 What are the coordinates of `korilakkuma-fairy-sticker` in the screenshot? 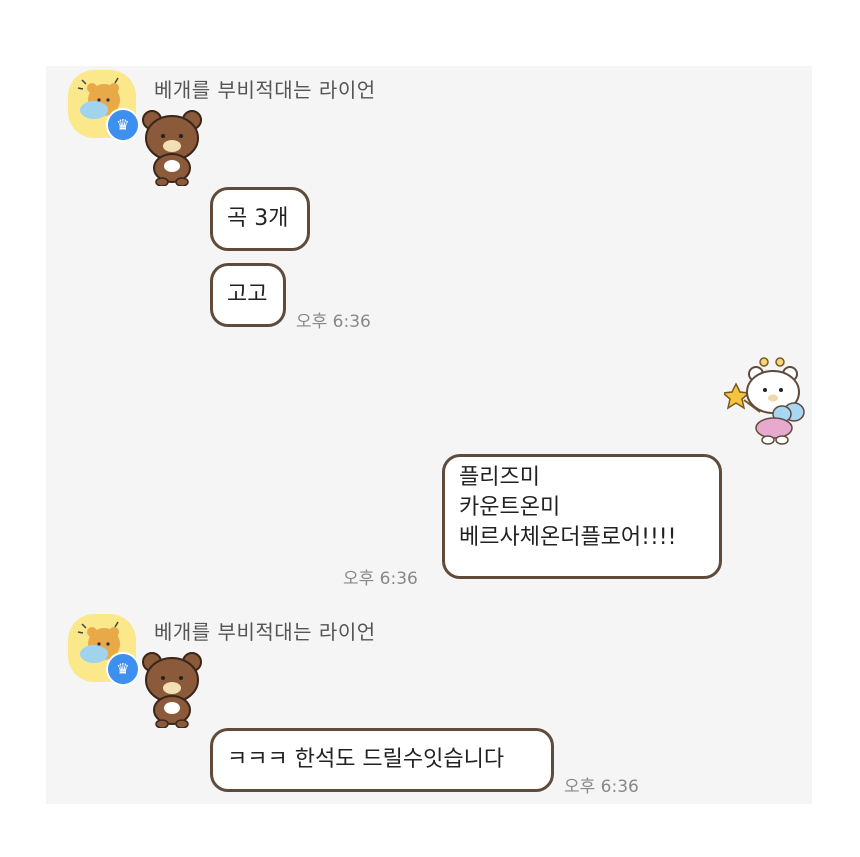 It's located at (767, 402).